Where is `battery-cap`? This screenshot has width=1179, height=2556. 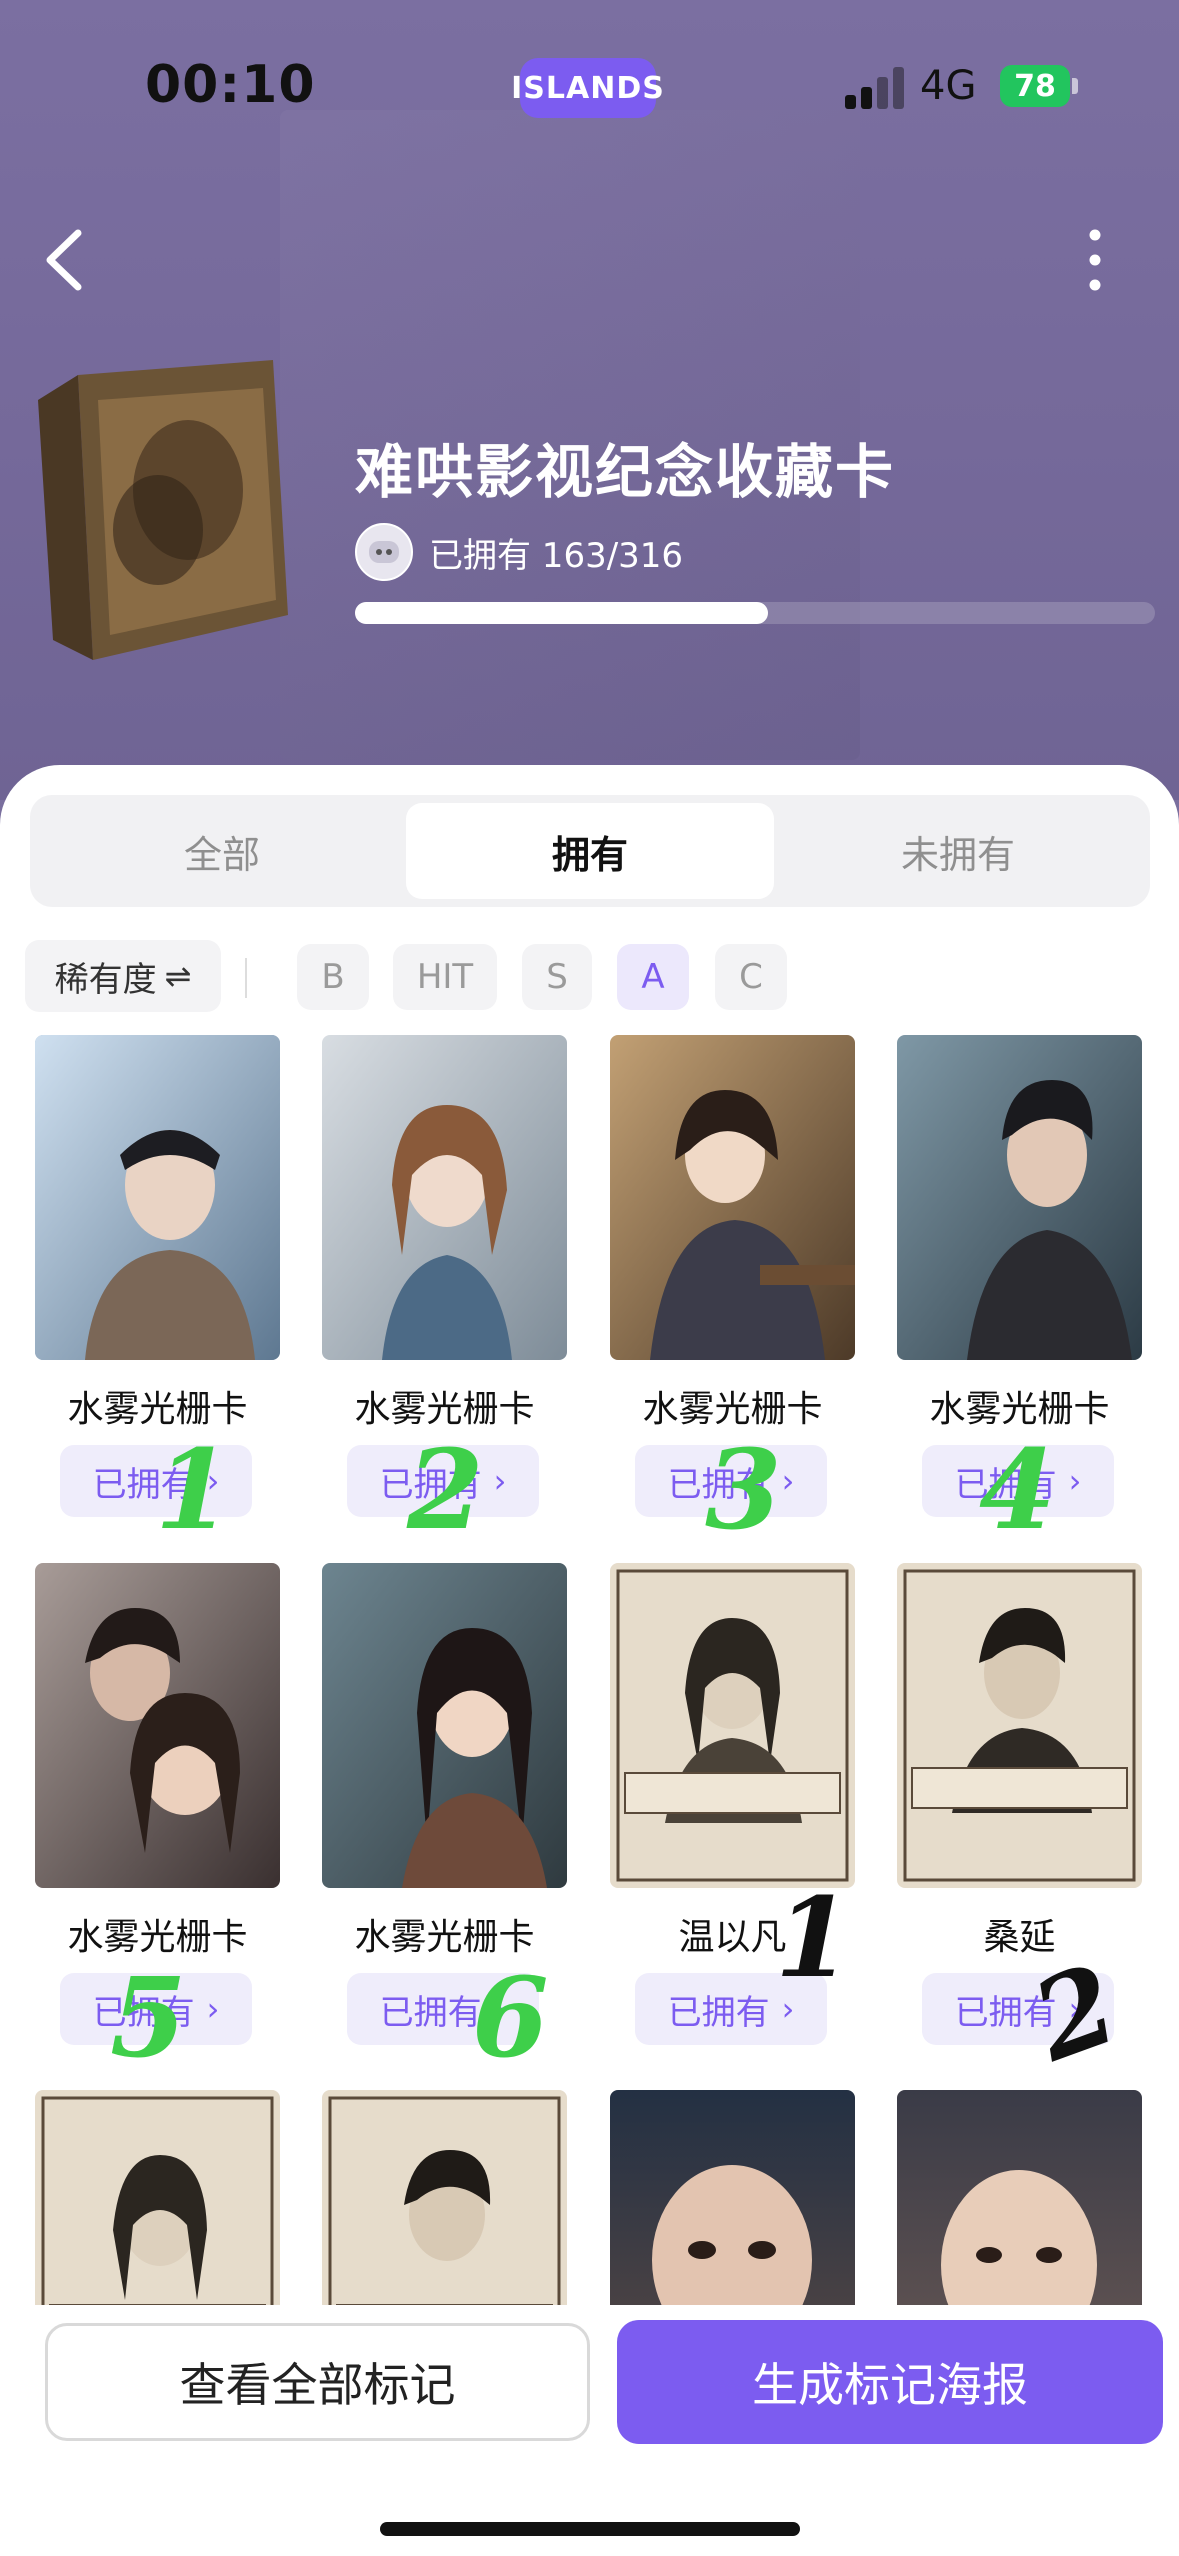 battery-cap is located at coordinates (1075, 86).